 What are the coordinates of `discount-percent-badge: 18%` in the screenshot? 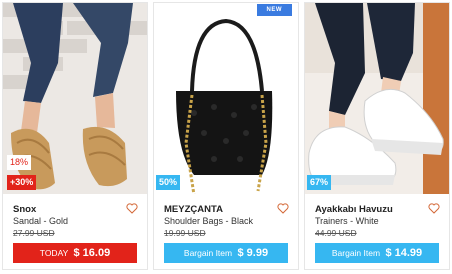 It's located at (19, 162).